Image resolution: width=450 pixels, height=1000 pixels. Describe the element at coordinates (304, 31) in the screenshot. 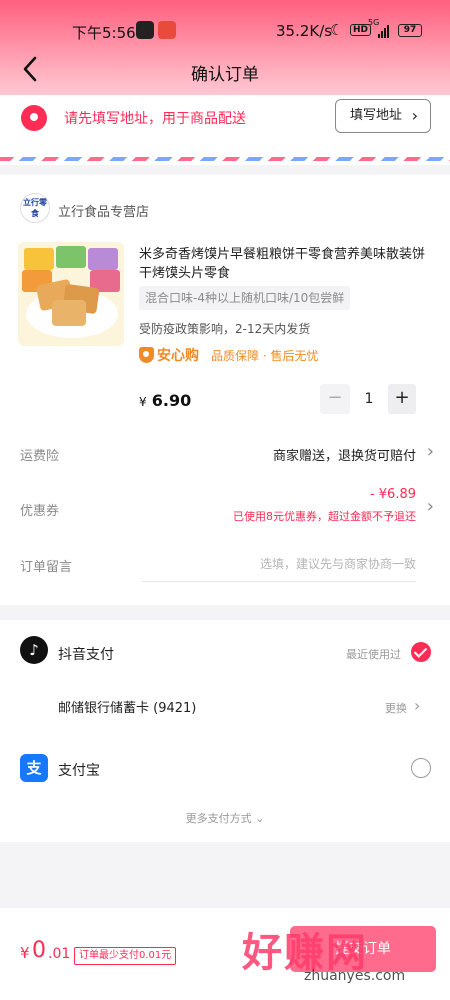

I see `network-rate: 35.2K/s` at that location.